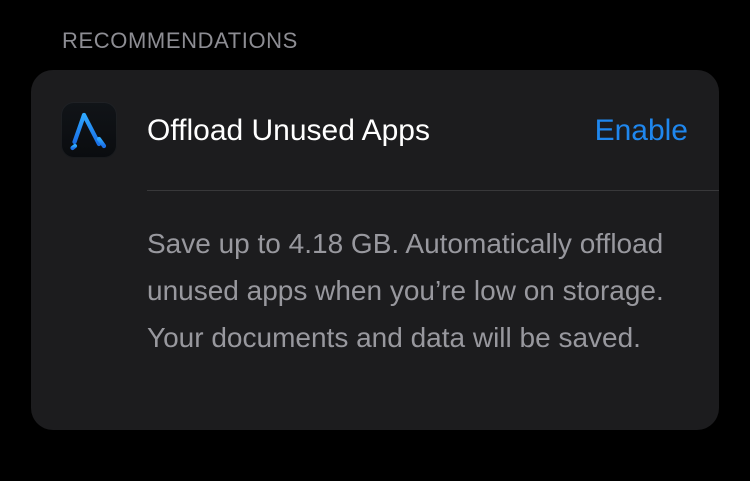 Image resolution: width=750 pixels, height=481 pixels. Describe the element at coordinates (641, 131) in the screenshot. I see `enable-button: Enable` at that location.